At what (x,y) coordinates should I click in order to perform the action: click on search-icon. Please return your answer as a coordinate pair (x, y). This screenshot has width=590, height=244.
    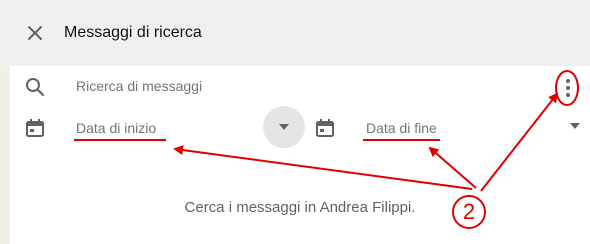
    Looking at the image, I should click on (35, 87).